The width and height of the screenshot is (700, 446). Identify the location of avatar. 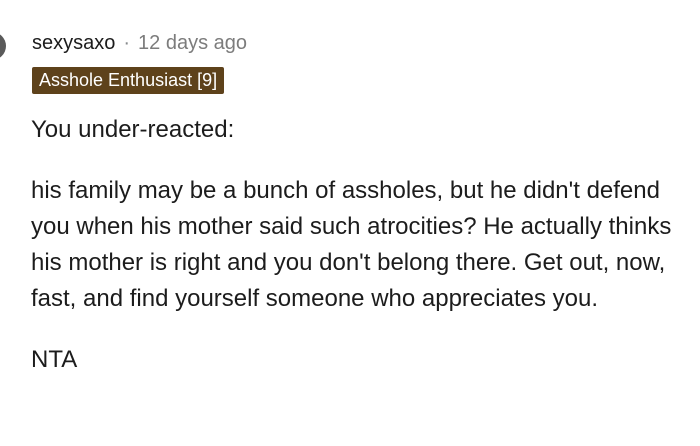
(3, 46).